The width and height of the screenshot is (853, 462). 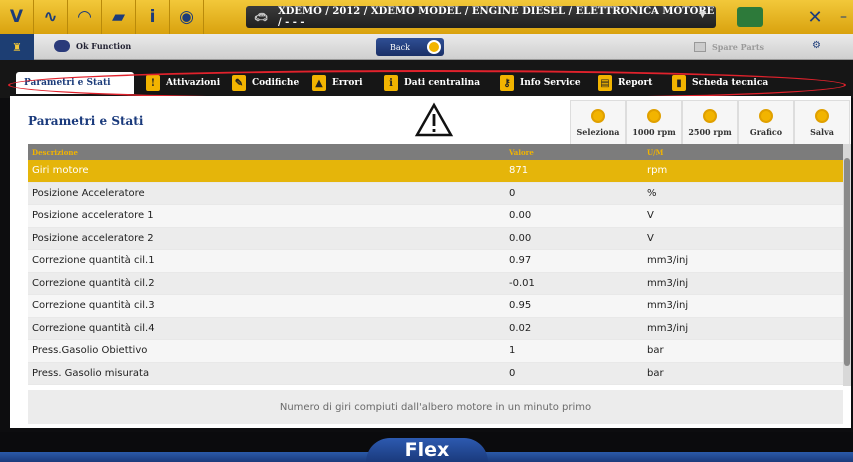 I want to click on column-header-value: Valore, so click(x=521, y=152).